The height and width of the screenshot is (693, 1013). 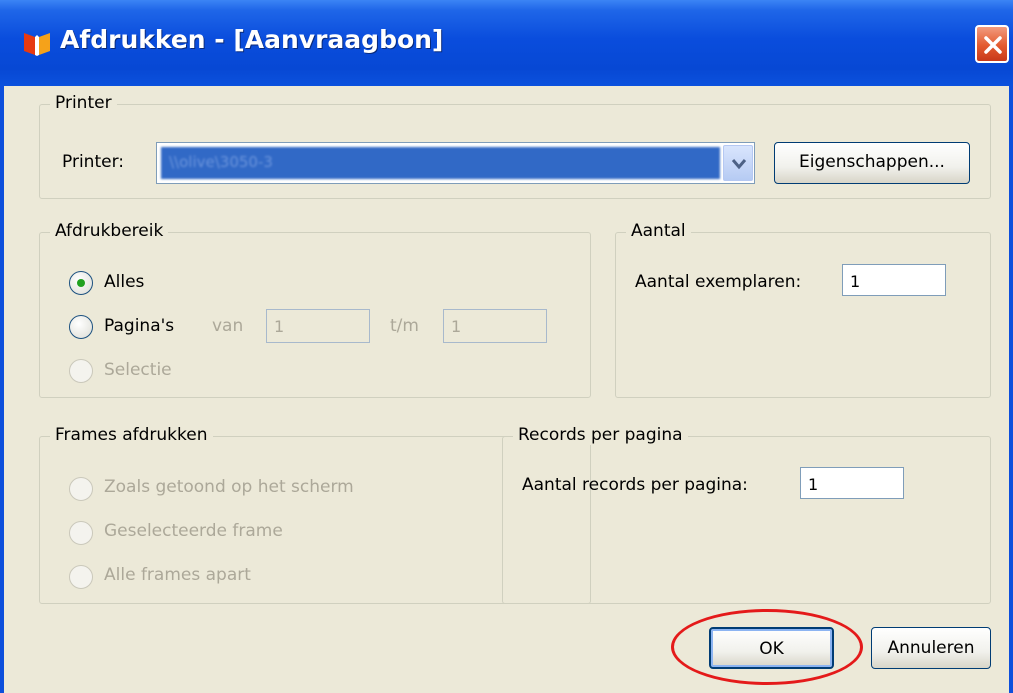 What do you see at coordinates (81, 371) in the screenshot?
I see `radio-selection` at bounding box center [81, 371].